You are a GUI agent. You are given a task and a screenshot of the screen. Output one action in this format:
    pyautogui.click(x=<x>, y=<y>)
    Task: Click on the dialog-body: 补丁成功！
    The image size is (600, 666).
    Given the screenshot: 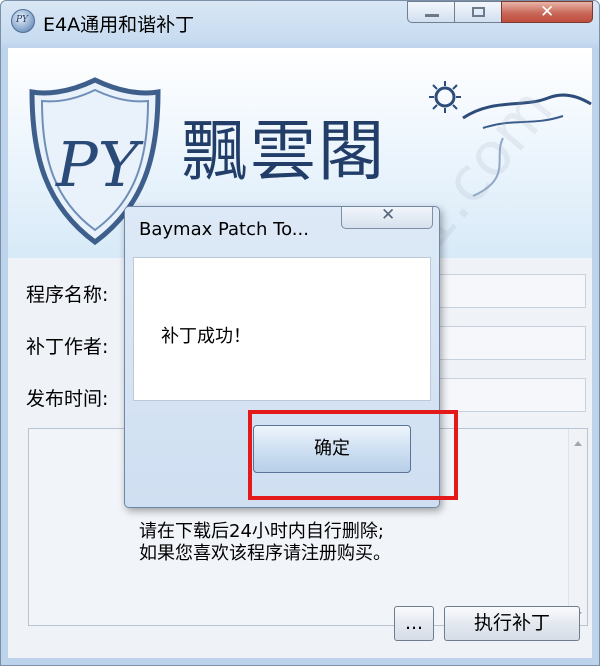 What is the action you would take?
    pyautogui.click(x=282, y=329)
    